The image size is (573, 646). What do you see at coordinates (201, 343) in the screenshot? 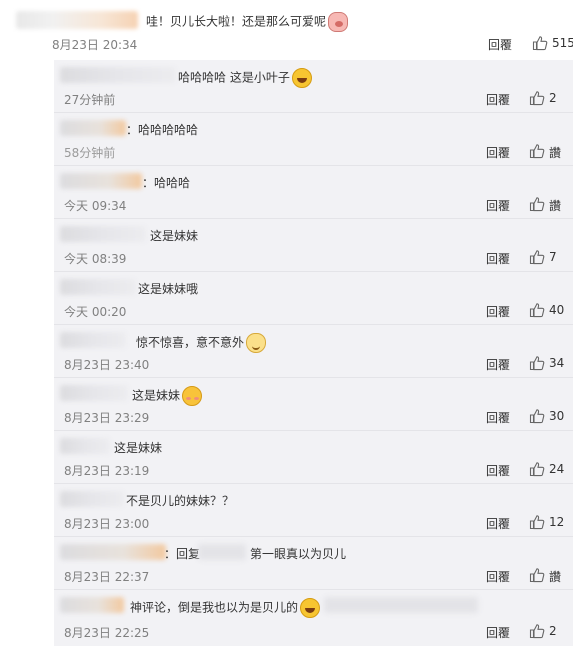
I see `reply-text: 惊不惊喜，意不意外` at bounding box center [201, 343].